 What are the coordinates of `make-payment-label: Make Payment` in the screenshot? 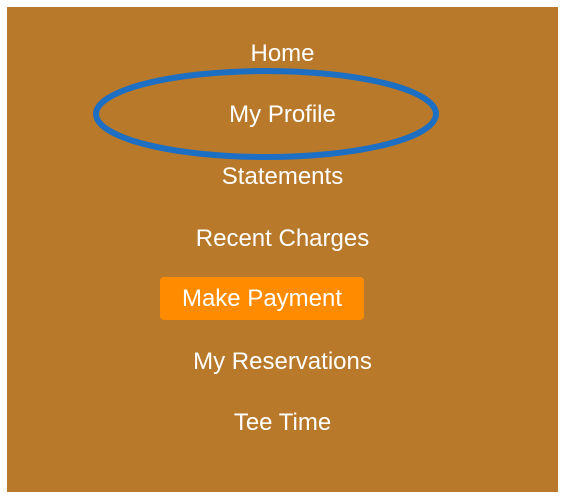 It's located at (262, 298).